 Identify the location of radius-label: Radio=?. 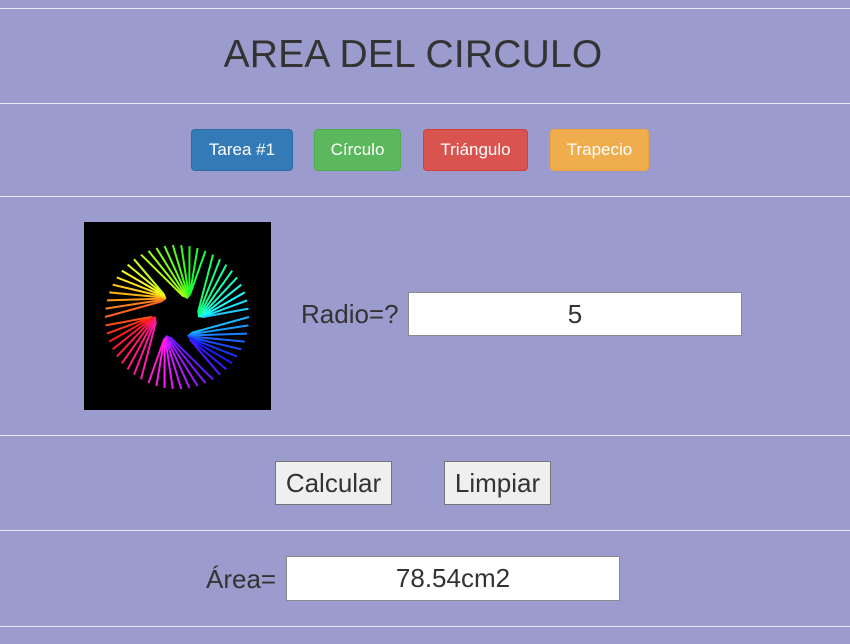
(350, 314).